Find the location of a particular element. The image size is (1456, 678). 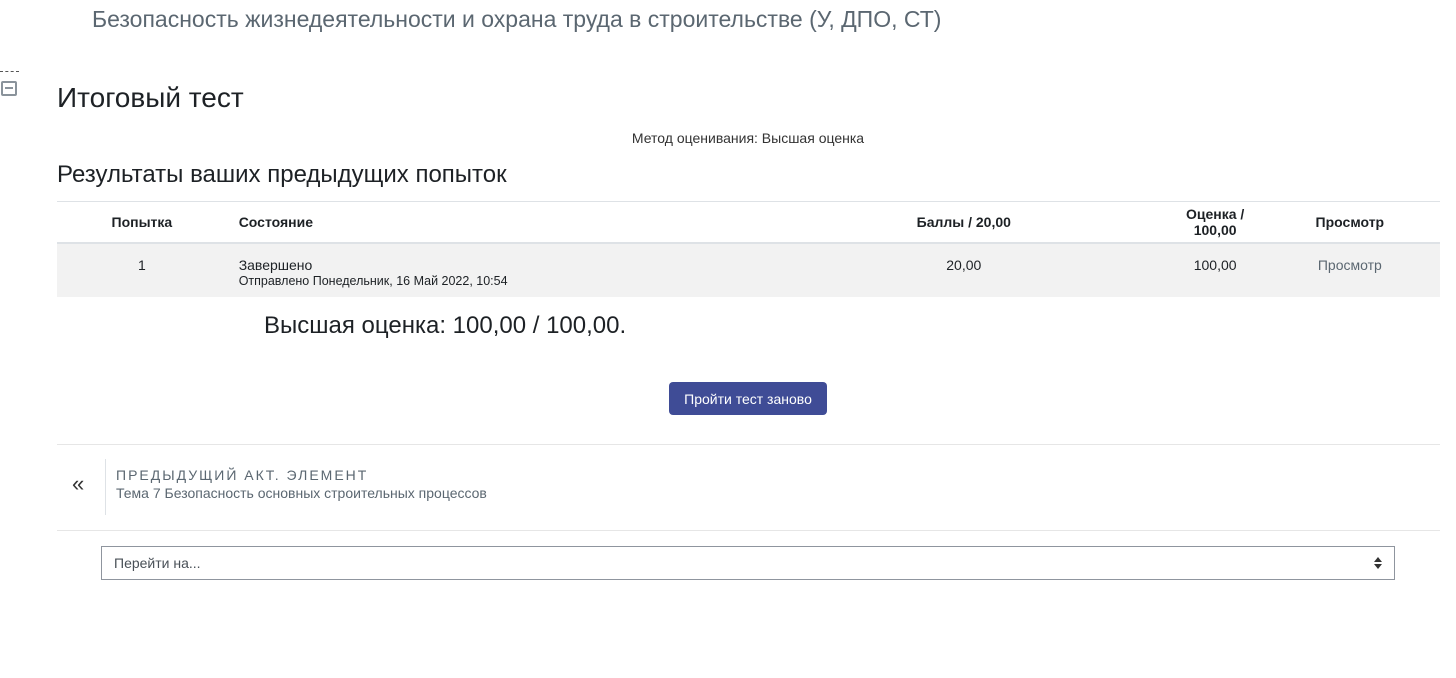

separator is located at coordinates (105, 487).